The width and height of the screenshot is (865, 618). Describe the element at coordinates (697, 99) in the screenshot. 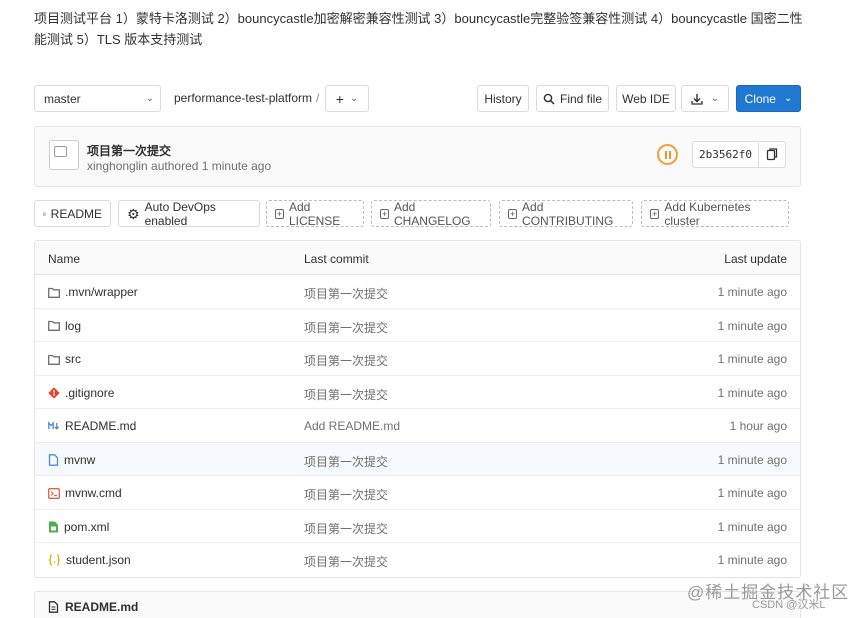

I see `download-icon` at that location.